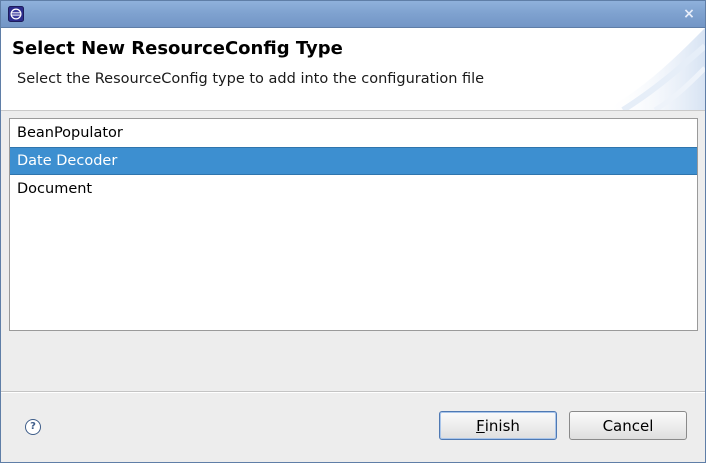 This screenshot has height=463, width=706. What do you see at coordinates (353, 392) in the screenshot?
I see `footer-separator` at bounding box center [353, 392].